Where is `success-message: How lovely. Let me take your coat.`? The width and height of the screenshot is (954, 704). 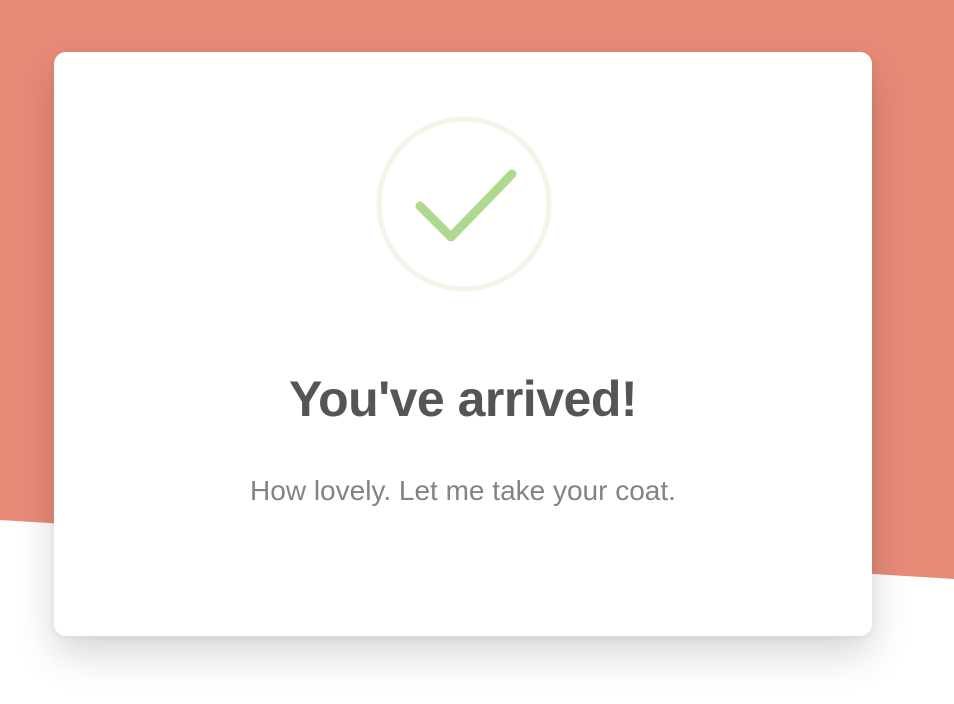 success-message: How lovely. Let me take your coat. is located at coordinates (463, 490).